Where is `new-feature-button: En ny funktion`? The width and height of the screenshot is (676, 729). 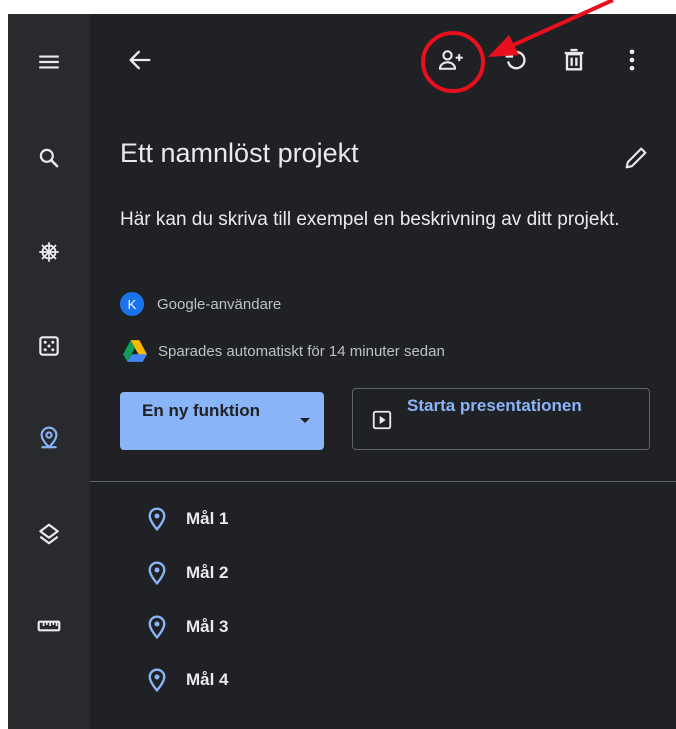 new-feature-button: En ny funktion is located at coordinates (222, 421).